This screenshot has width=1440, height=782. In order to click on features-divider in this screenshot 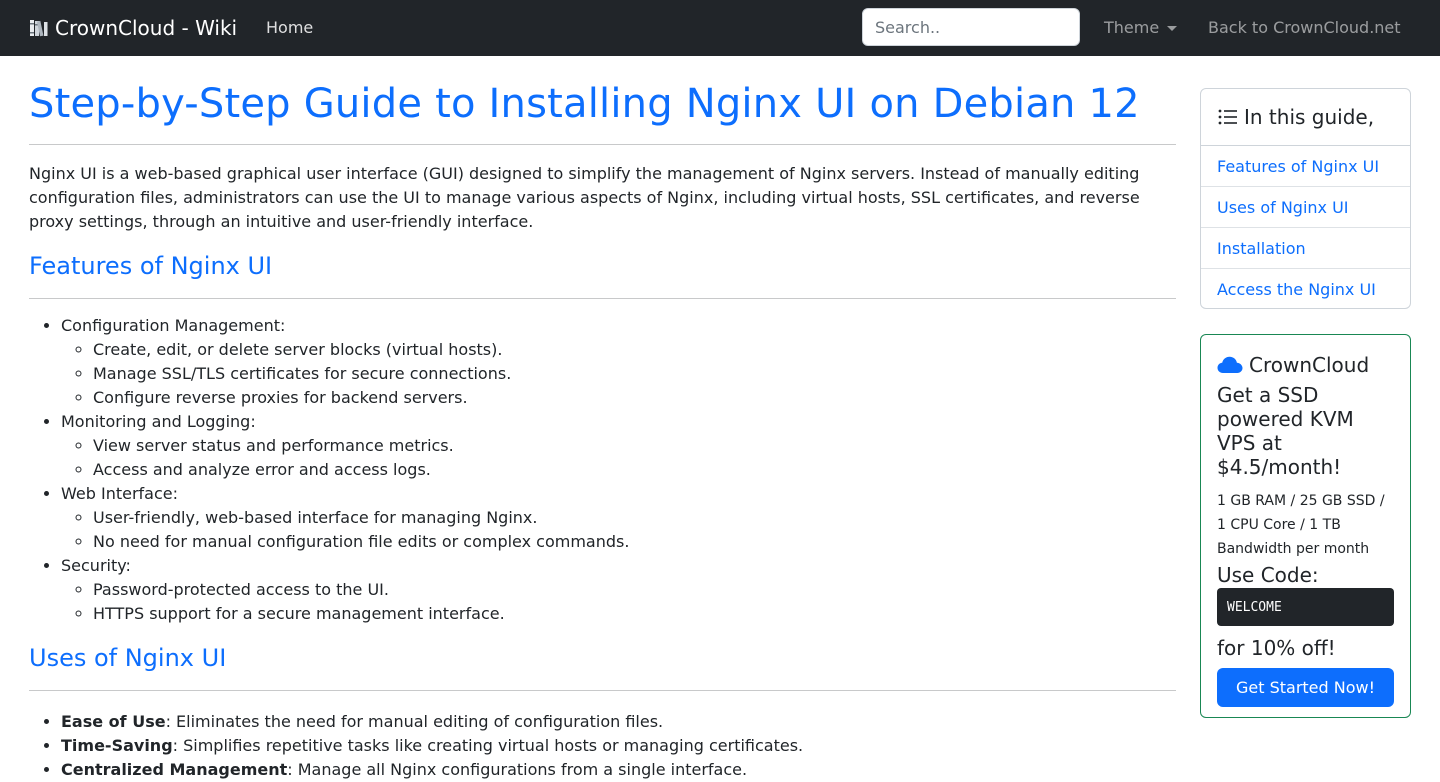, I will do `click(602, 298)`.